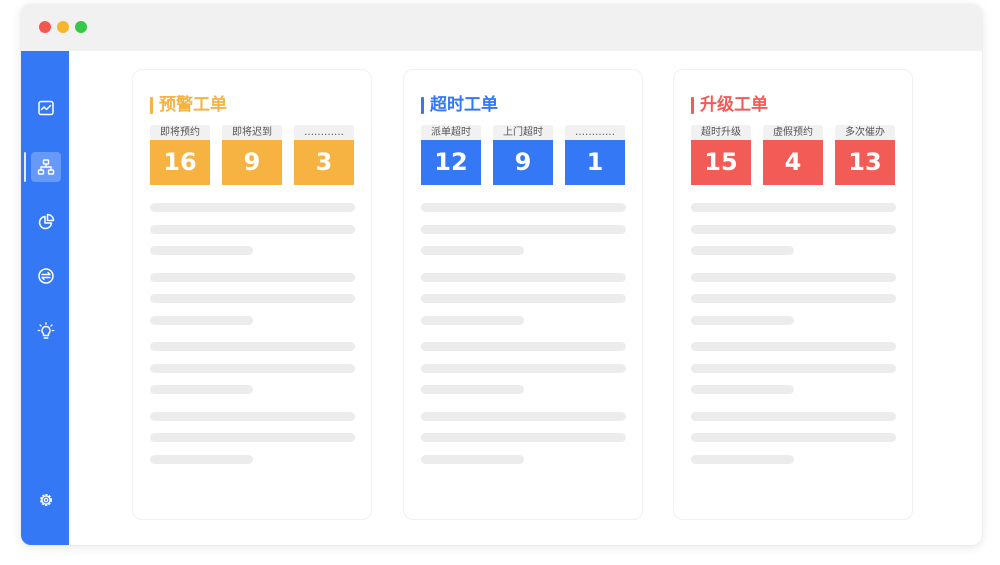 The width and height of the screenshot is (1000, 565). I want to click on card-title: 升级工单, so click(729, 105).